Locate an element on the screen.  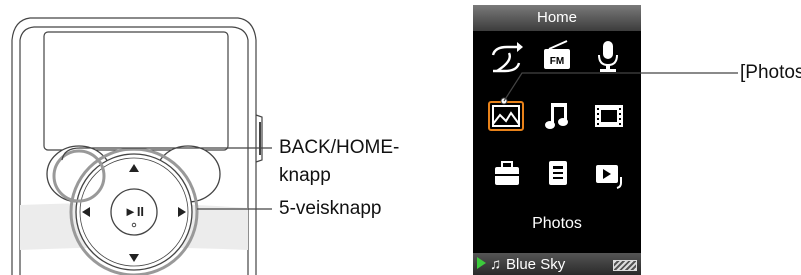
selected-item-label: Photos is located at coordinates (557, 223).